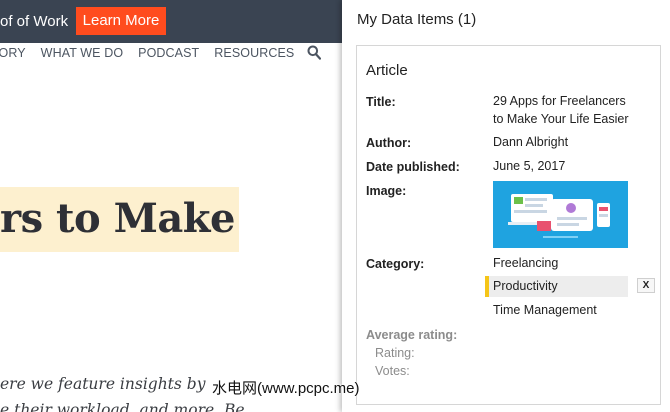 The height and width of the screenshot is (412, 670). I want to click on image-label: Image:, so click(386, 191).